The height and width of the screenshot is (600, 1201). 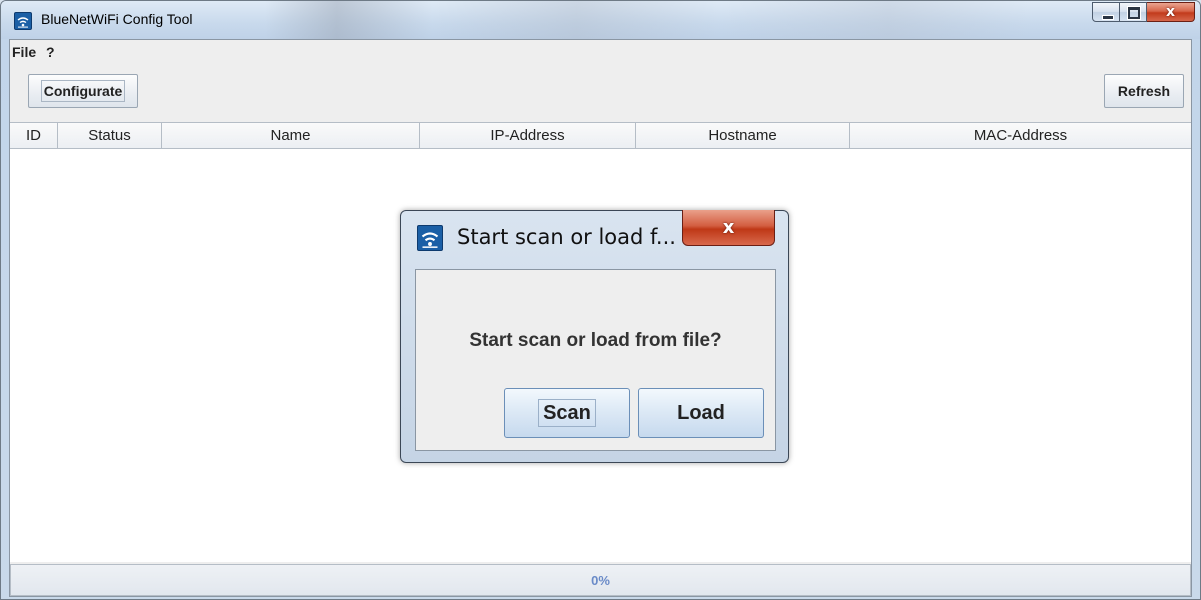 I want to click on scan-button: Scan, so click(x=567, y=413).